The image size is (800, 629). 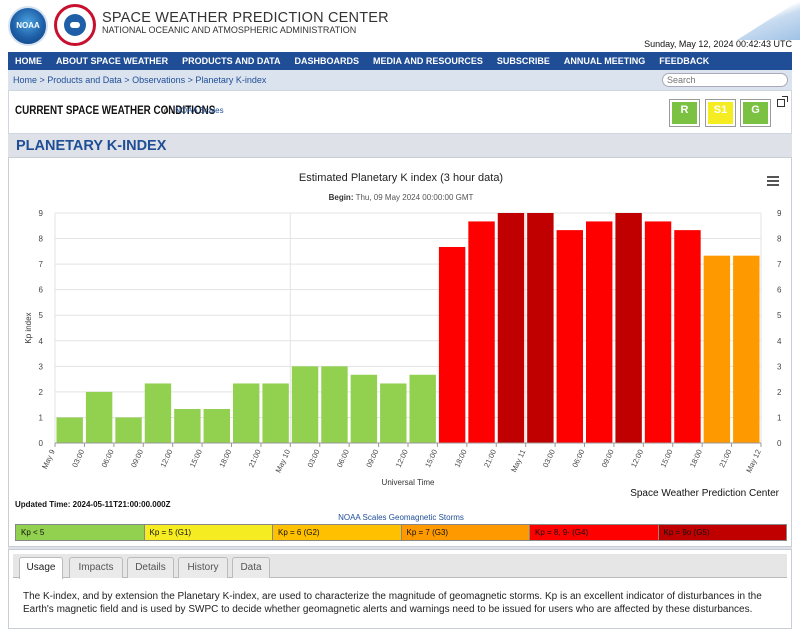 What do you see at coordinates (203, 567) in the screenshot?
I see `tab-history: History` at bounding box center [203, 567].